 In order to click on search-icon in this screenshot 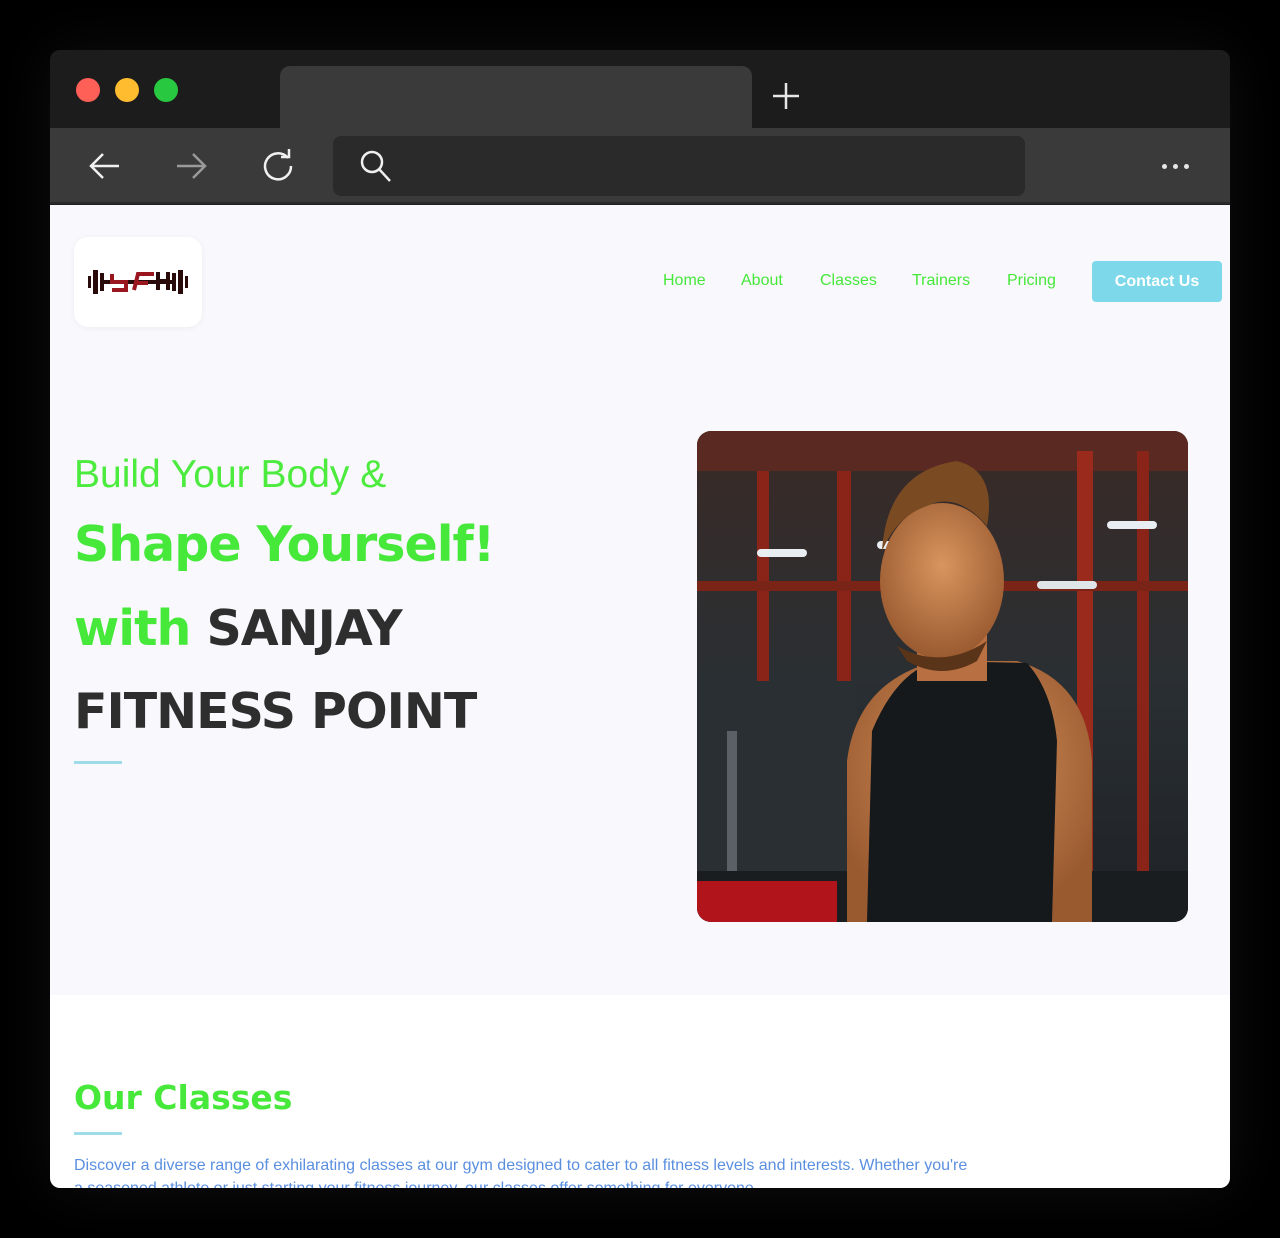, I will do `click(375, 168)`.